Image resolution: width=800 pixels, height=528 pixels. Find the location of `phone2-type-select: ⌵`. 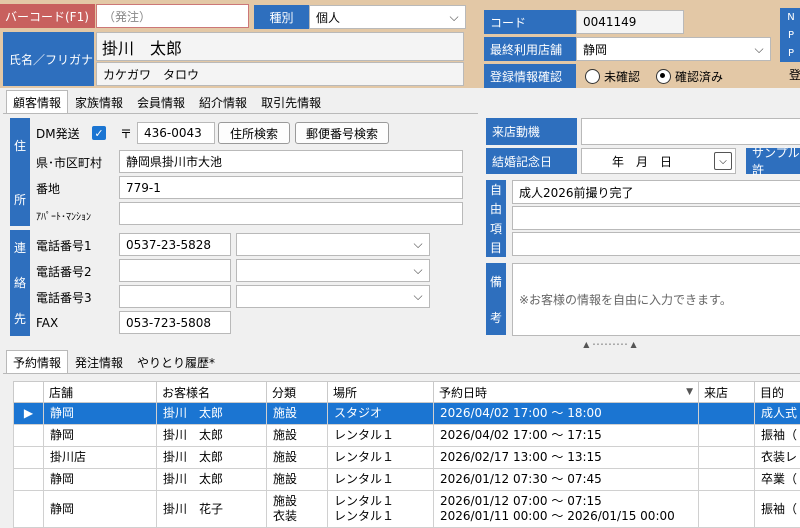

phone2-type-select: ⌵ is located at coordinates (333, 270).